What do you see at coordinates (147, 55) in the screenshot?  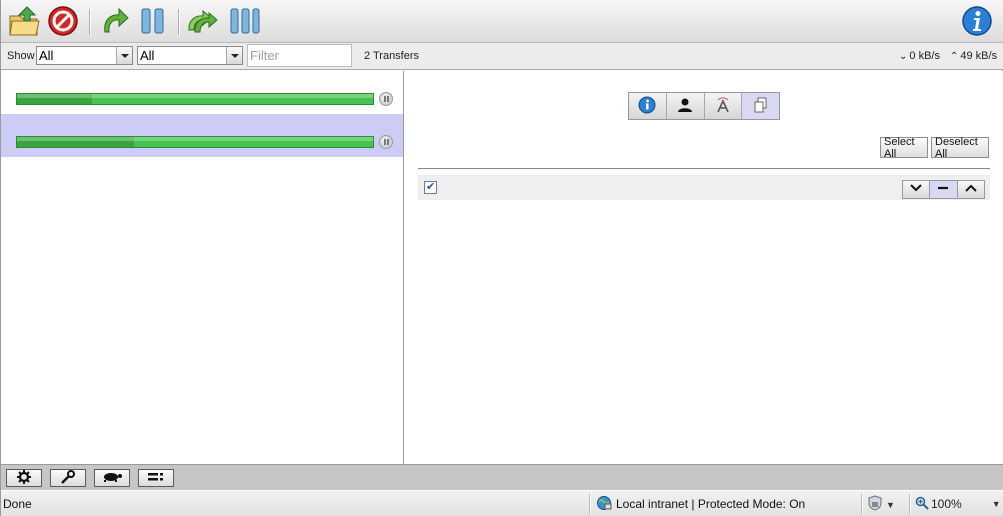 I see `label-filter-value: All` at bounding box center [147, 55].